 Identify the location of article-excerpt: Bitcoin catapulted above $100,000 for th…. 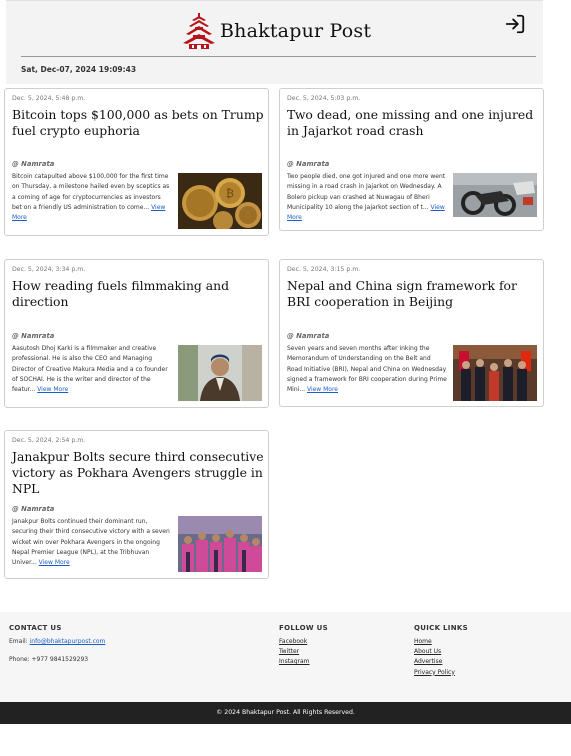
(91, 197).